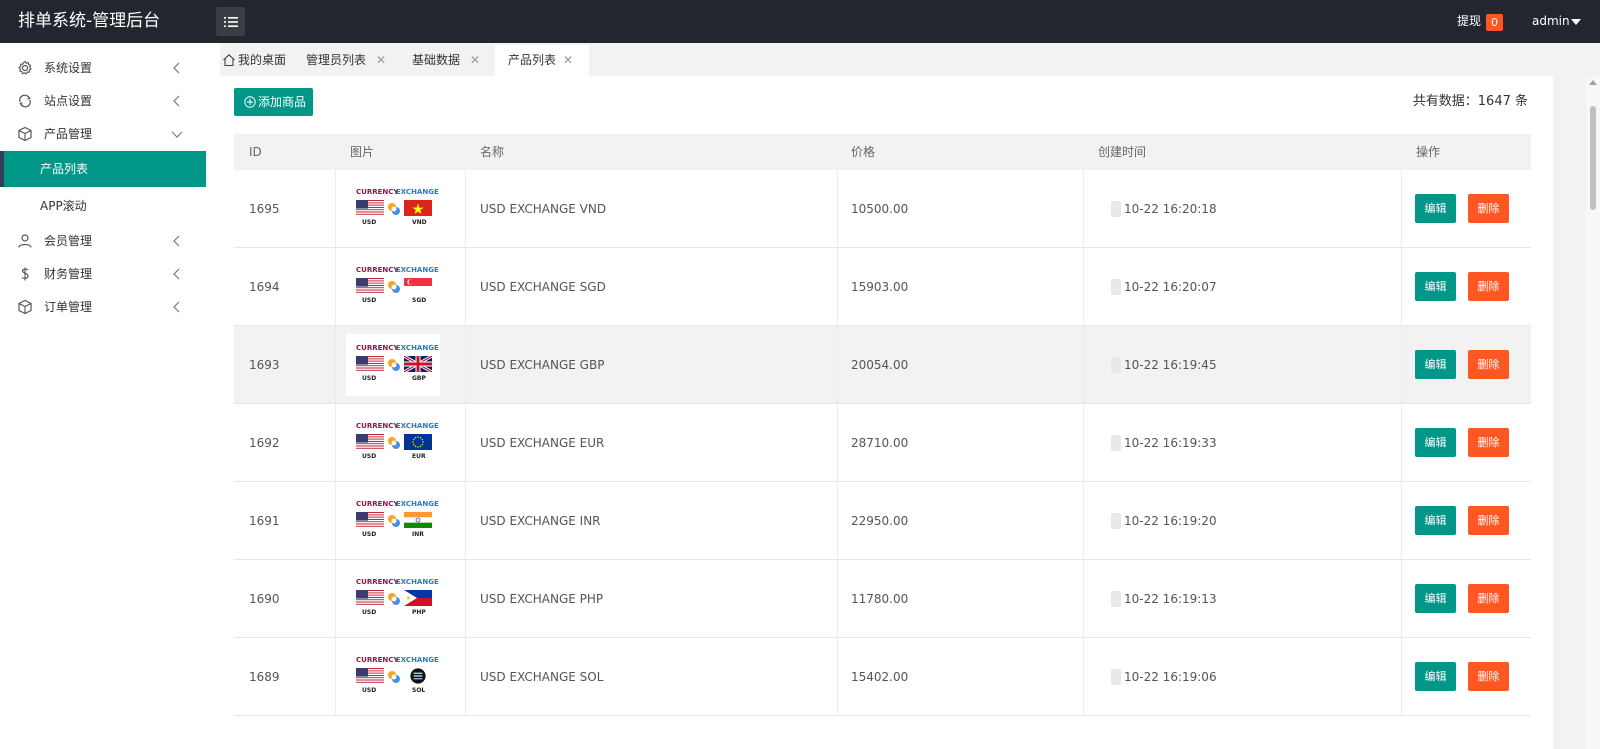 The height and width of the screenshot is (749, 1600). What do you see at coordinates (68, 307) in the screenshot?
I see `sidebar-item-label: 订单管理` at bounding box center [68, 307].